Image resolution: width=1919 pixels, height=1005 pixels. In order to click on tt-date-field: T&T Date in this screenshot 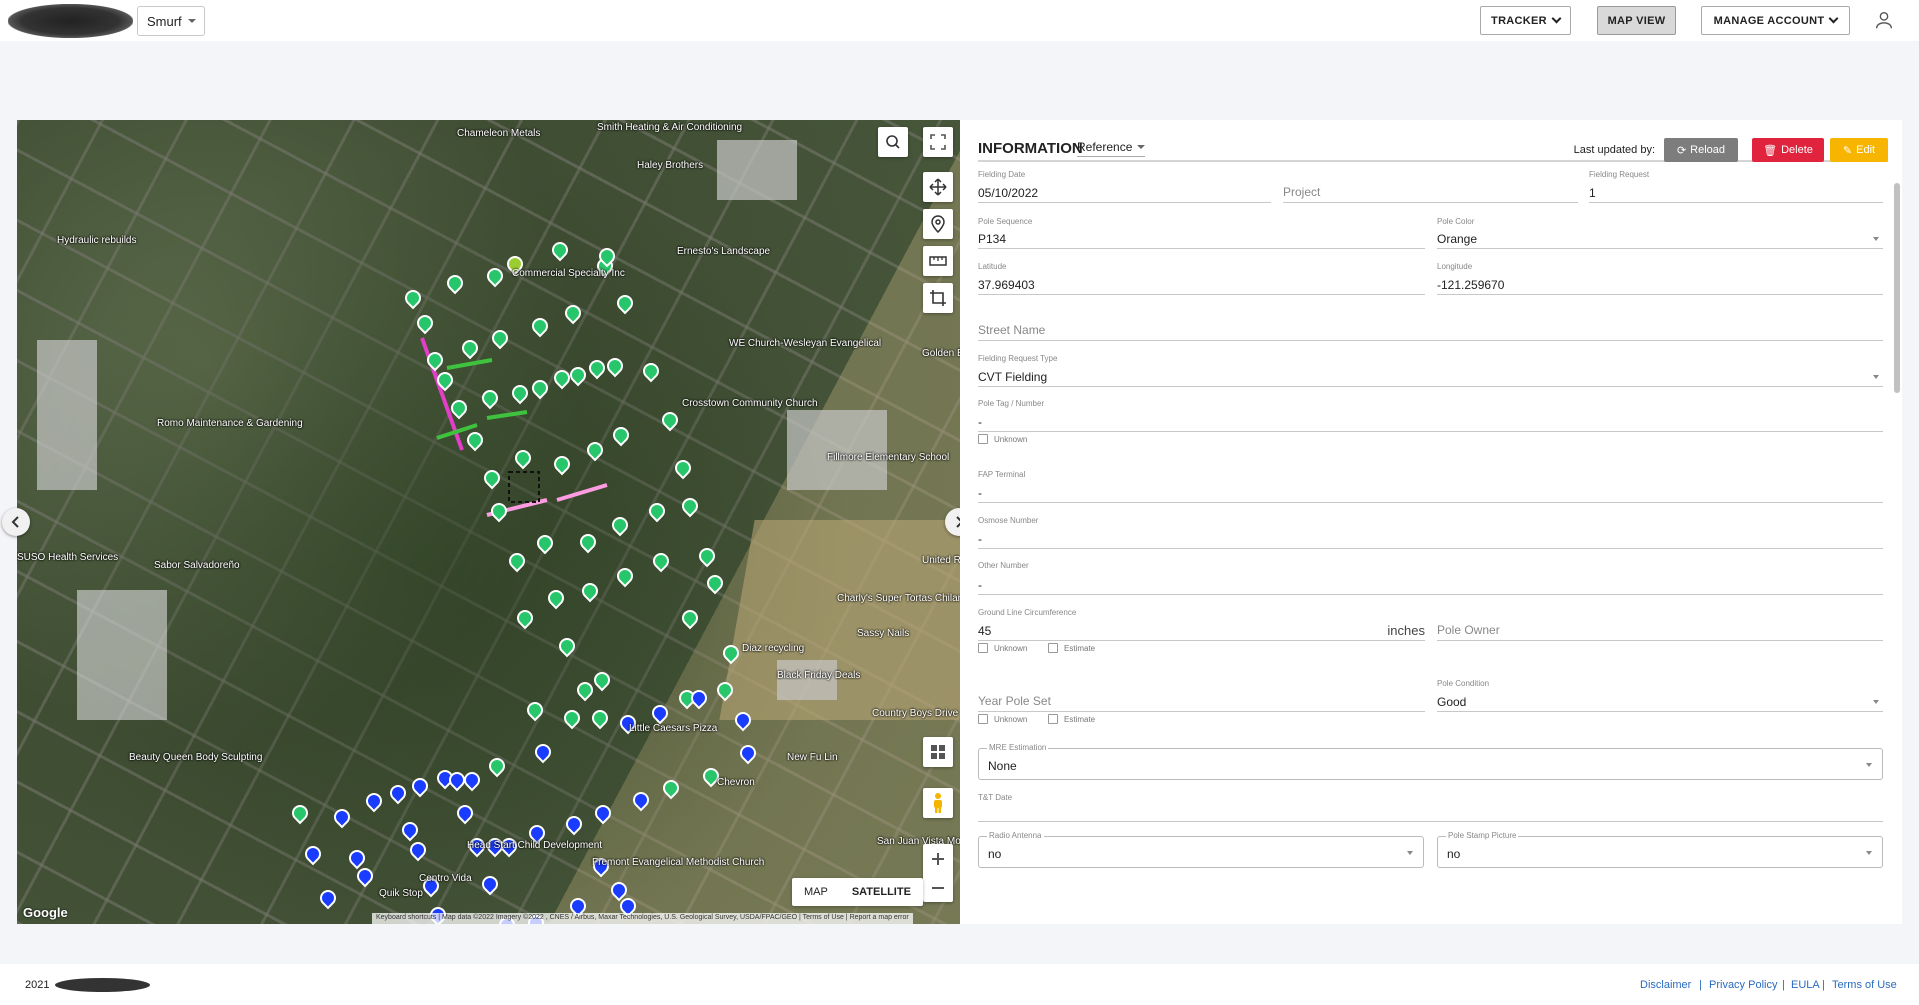, I will do `click(1430, 807)`.